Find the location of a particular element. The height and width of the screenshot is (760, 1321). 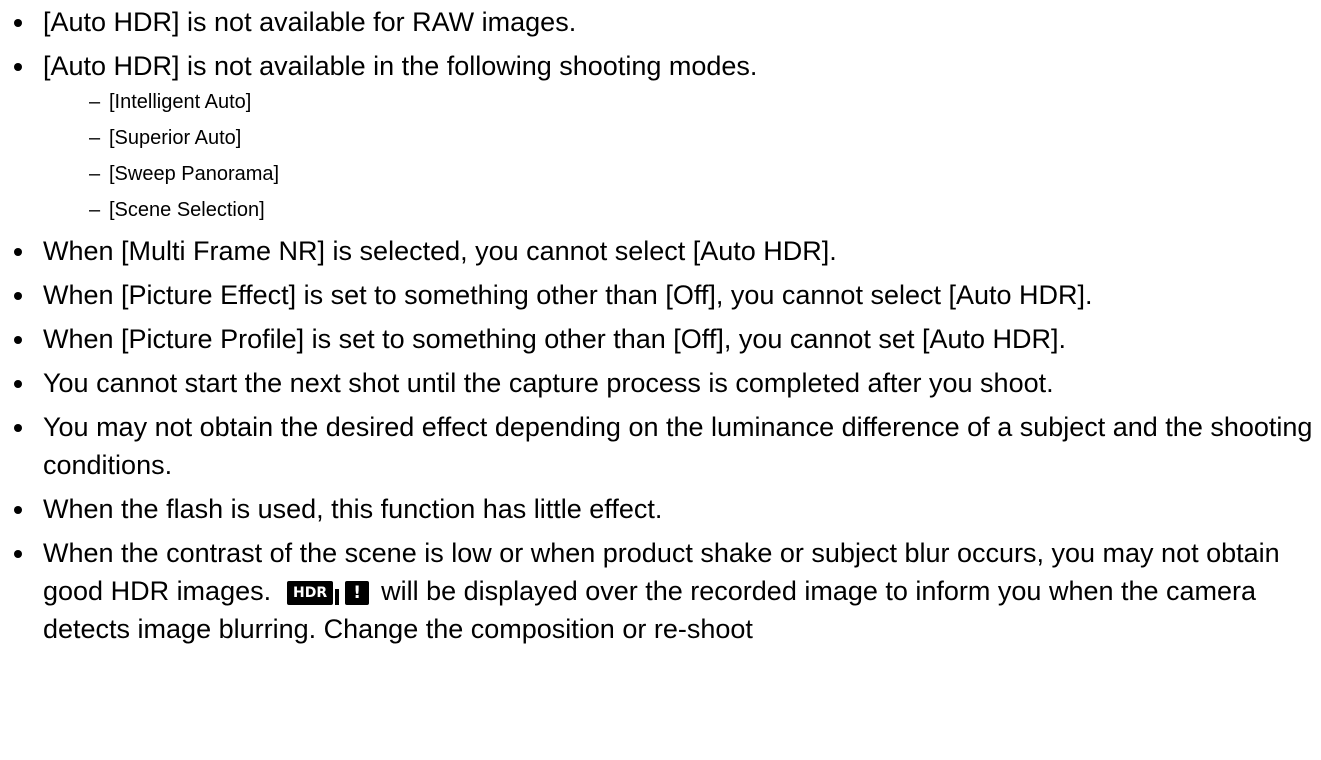

shooting-mode-item: [Intelligent Auto] is located at coordinates (682, 102).